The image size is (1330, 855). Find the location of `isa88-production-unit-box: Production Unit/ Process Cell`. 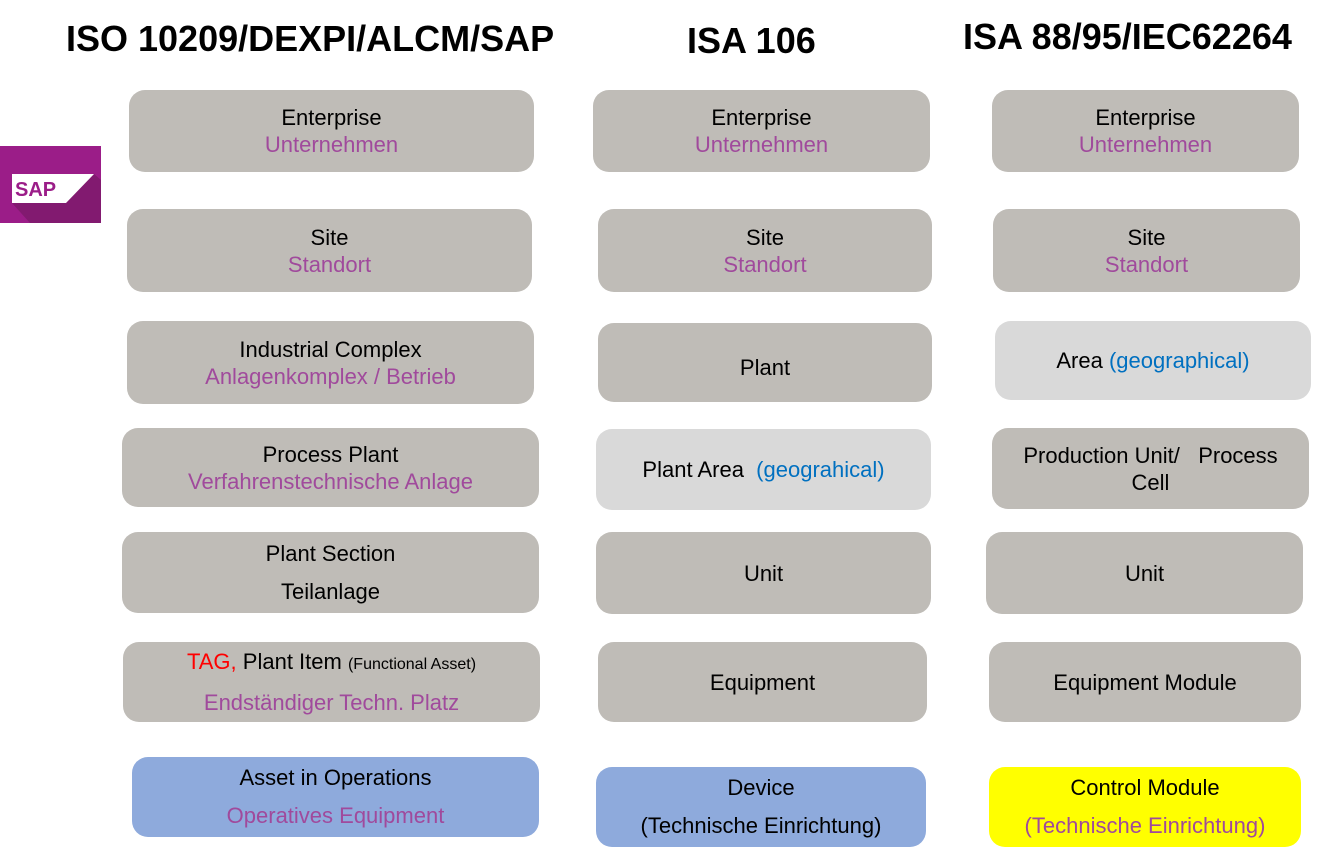

isa88-production-unit-box: Production Unit/ Process Cell is located at coordinates (1150, 468).